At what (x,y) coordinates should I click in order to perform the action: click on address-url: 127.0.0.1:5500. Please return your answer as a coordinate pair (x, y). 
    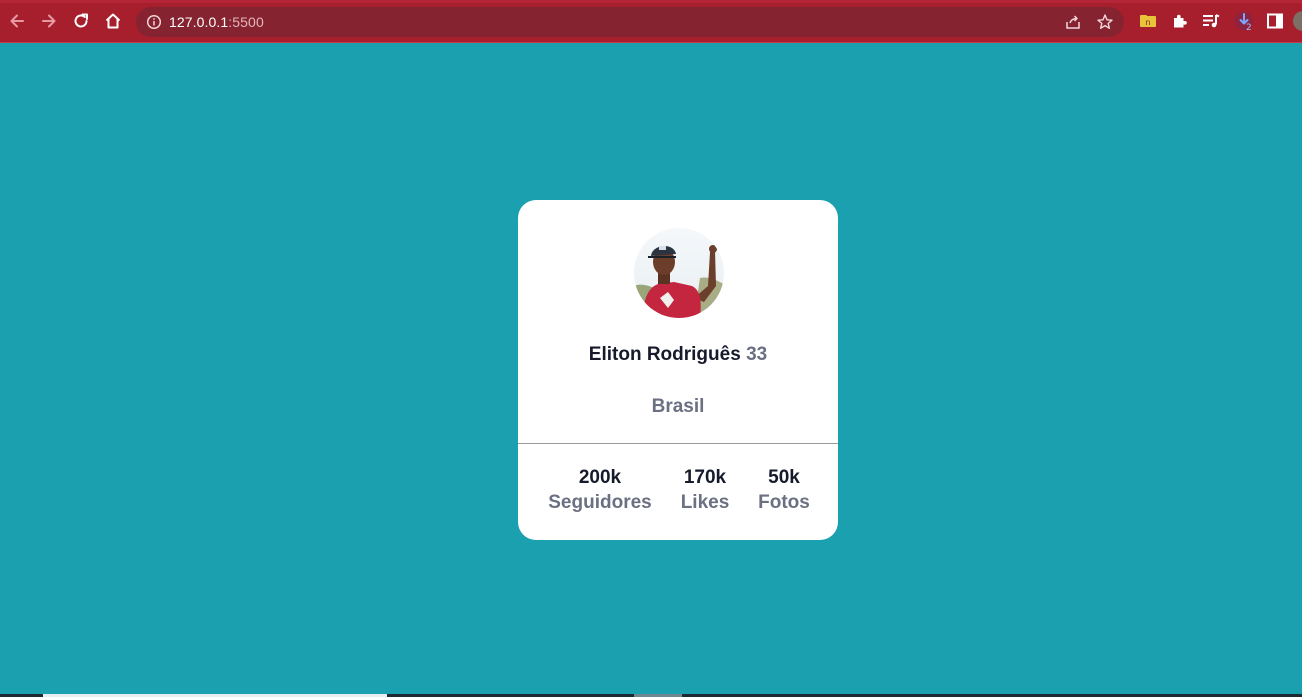
    Looking at the image, I should click on (216, 22).